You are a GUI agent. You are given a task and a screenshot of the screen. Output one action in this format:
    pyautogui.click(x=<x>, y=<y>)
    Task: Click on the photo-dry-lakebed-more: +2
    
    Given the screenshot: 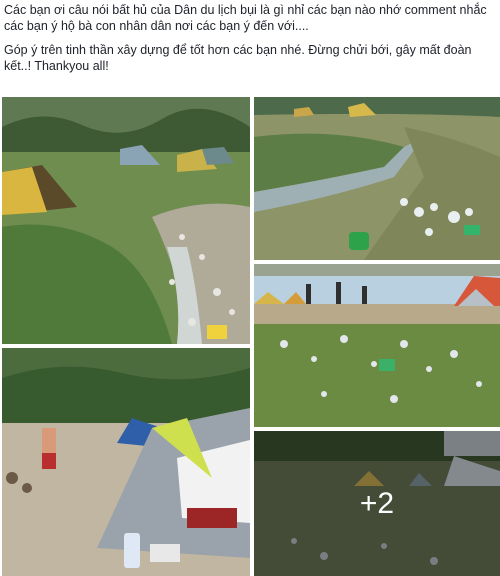 What is the action you would take?
    pyautogui.click(x=377, y=503)
    